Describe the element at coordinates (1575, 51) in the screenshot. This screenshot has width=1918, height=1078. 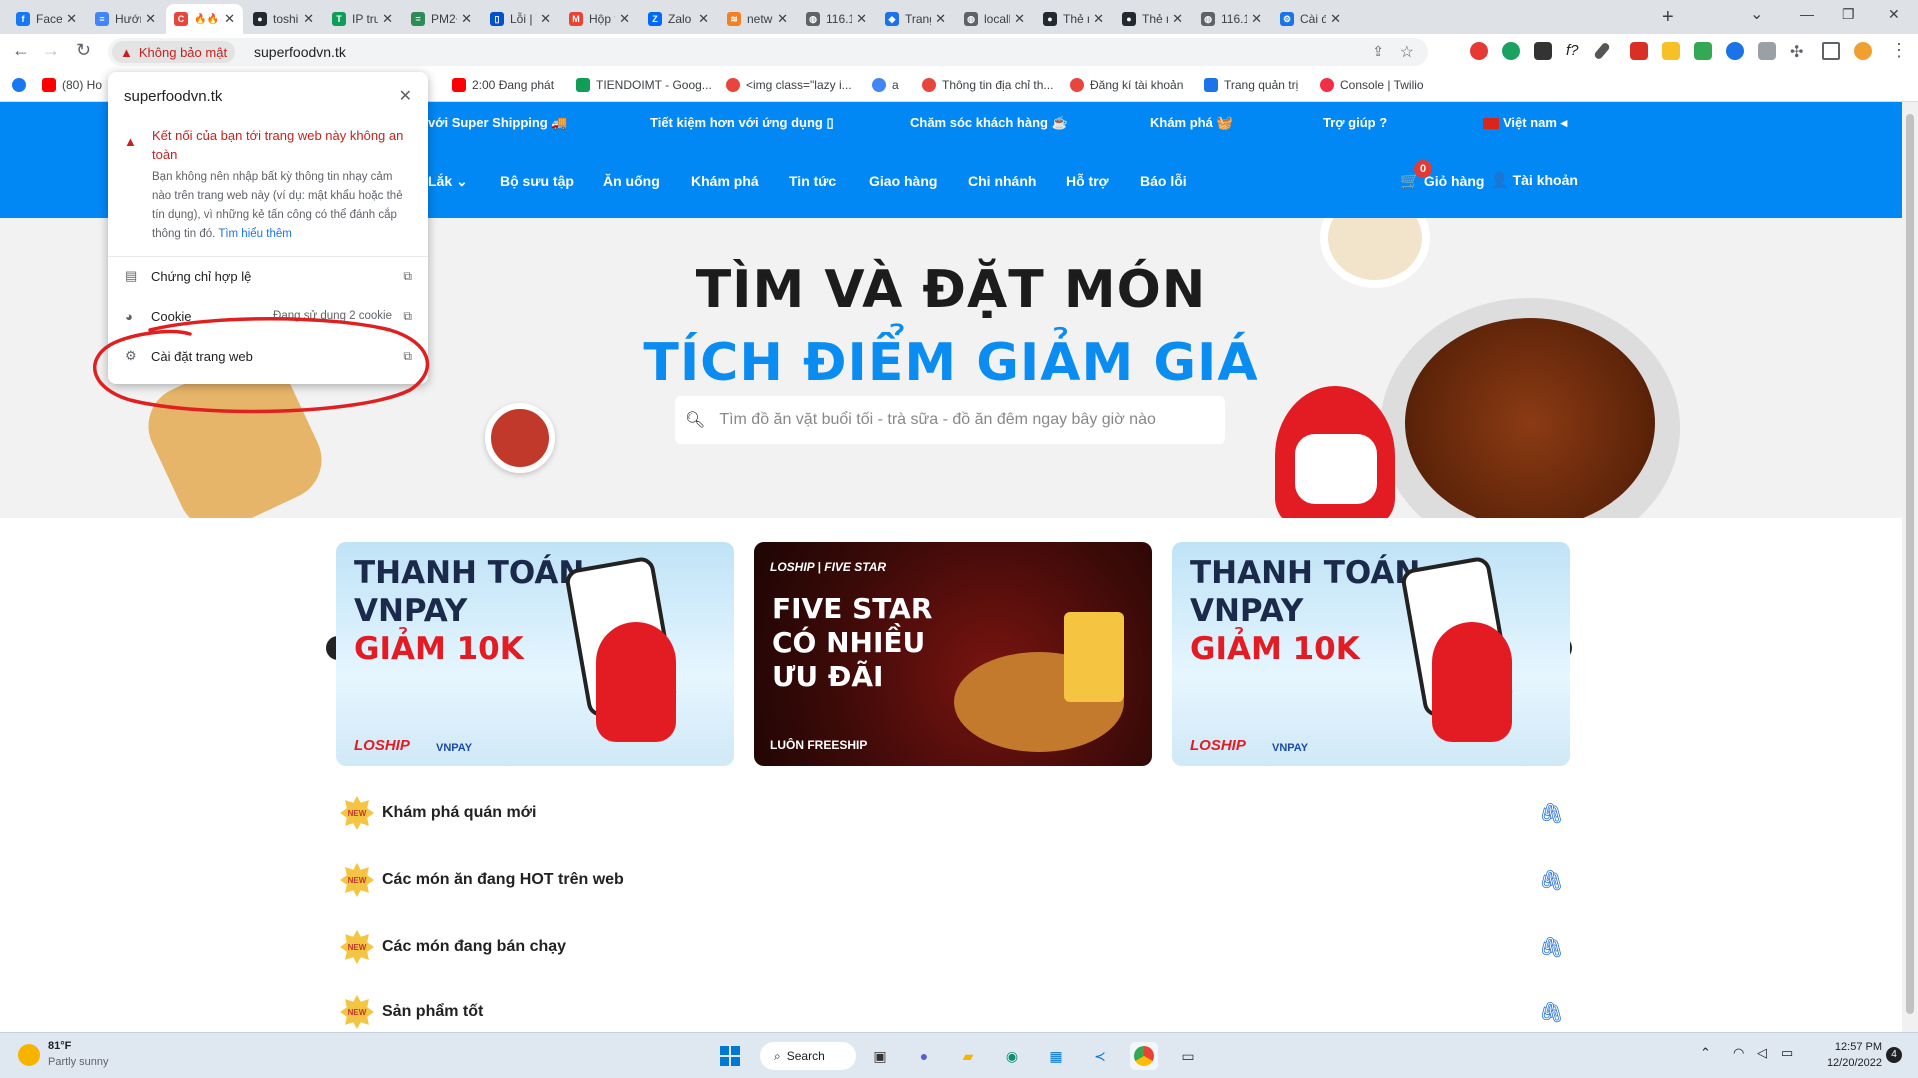
I see `formula-extension-icon: f?` at that location.